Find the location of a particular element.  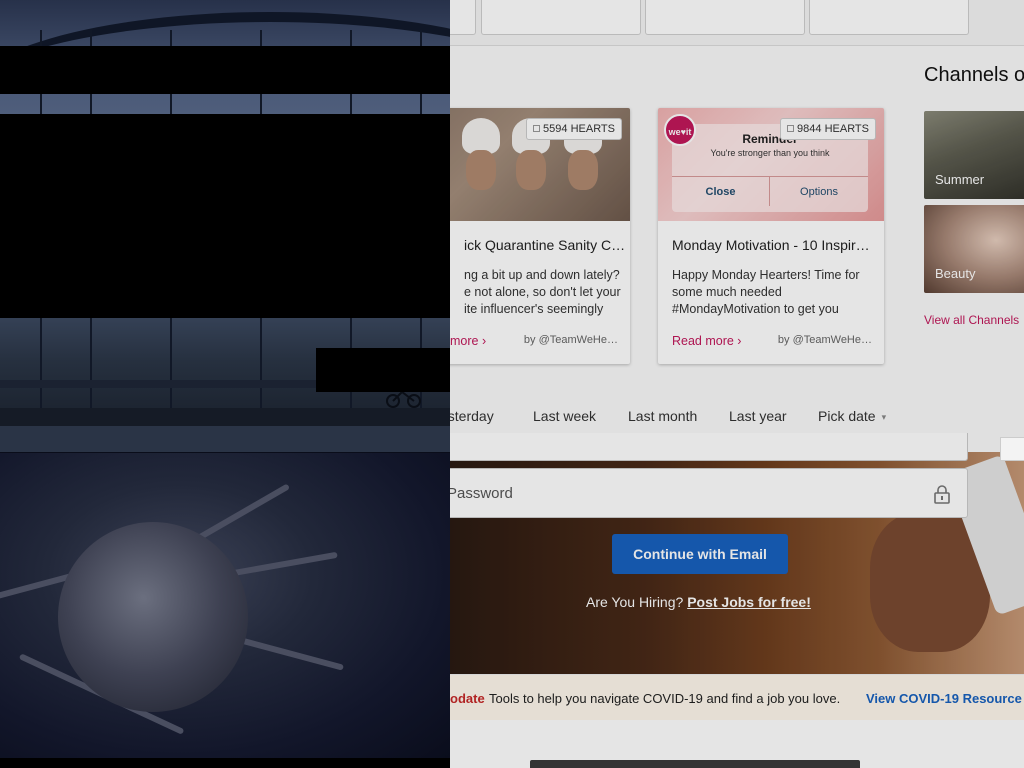

redacted-block is located at coordinates (225, 216).